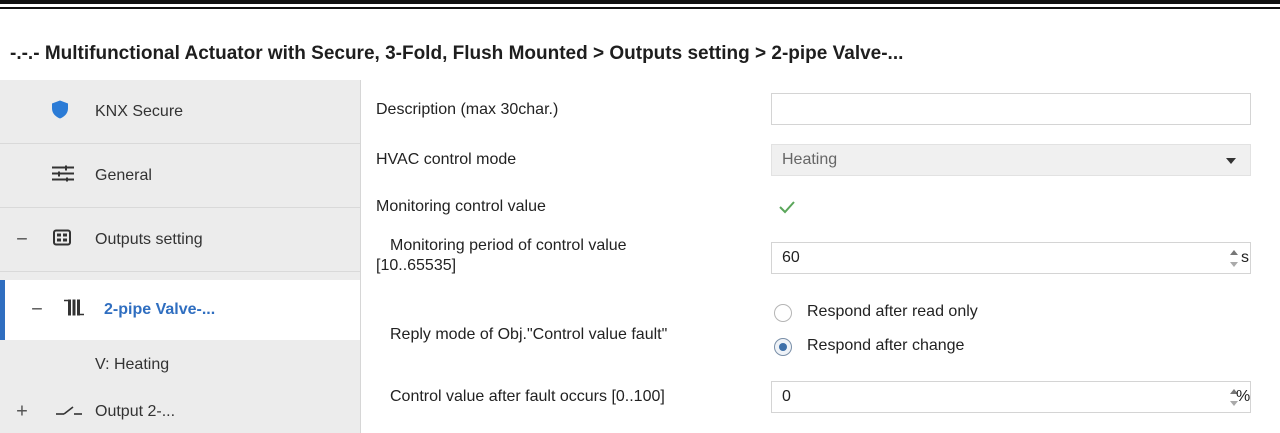 The height and width of the screenshot is (433, 1280). I want to click on description-label: Description (max 30char.), so click(467, 109).